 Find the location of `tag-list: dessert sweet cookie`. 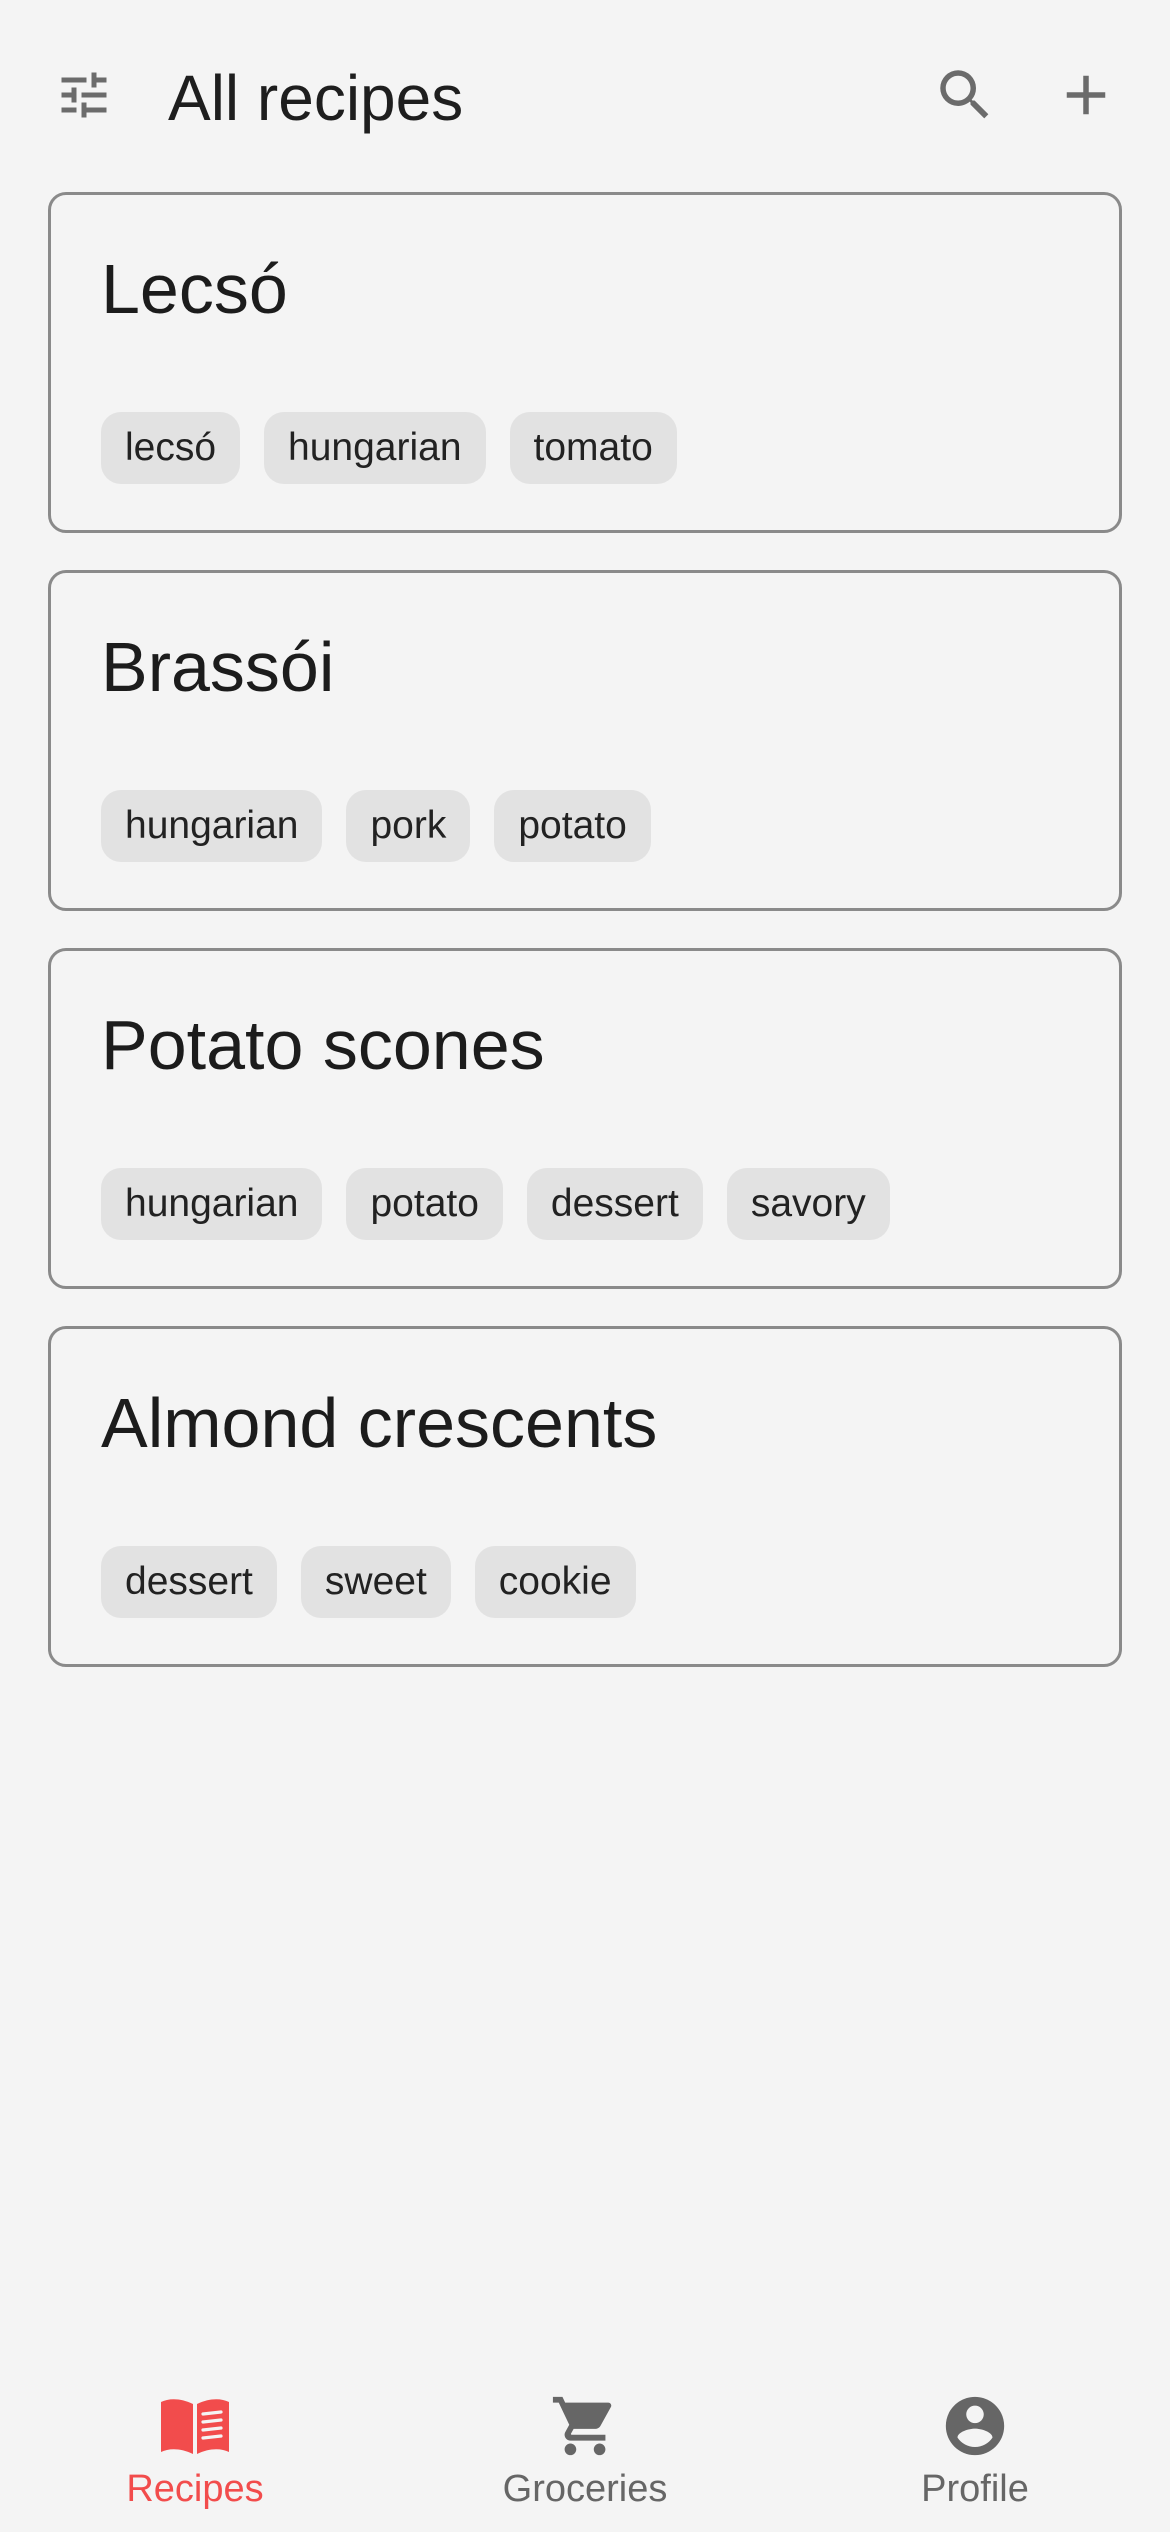

tag-list: dessert sweet cookie is located at coordinates (368, 1582).